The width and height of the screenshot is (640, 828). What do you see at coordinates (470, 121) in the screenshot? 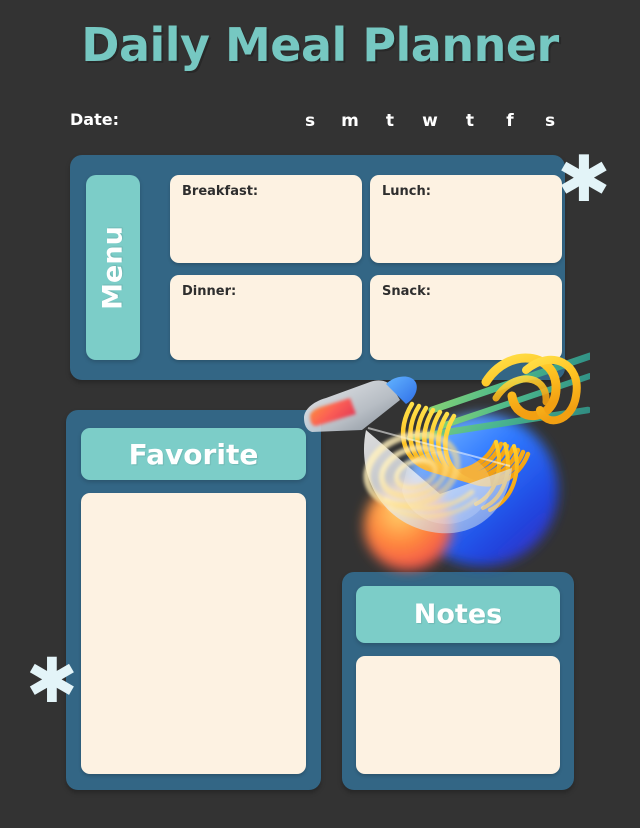
I see `weekday-thursday: t` at bounding box center [470, 121].